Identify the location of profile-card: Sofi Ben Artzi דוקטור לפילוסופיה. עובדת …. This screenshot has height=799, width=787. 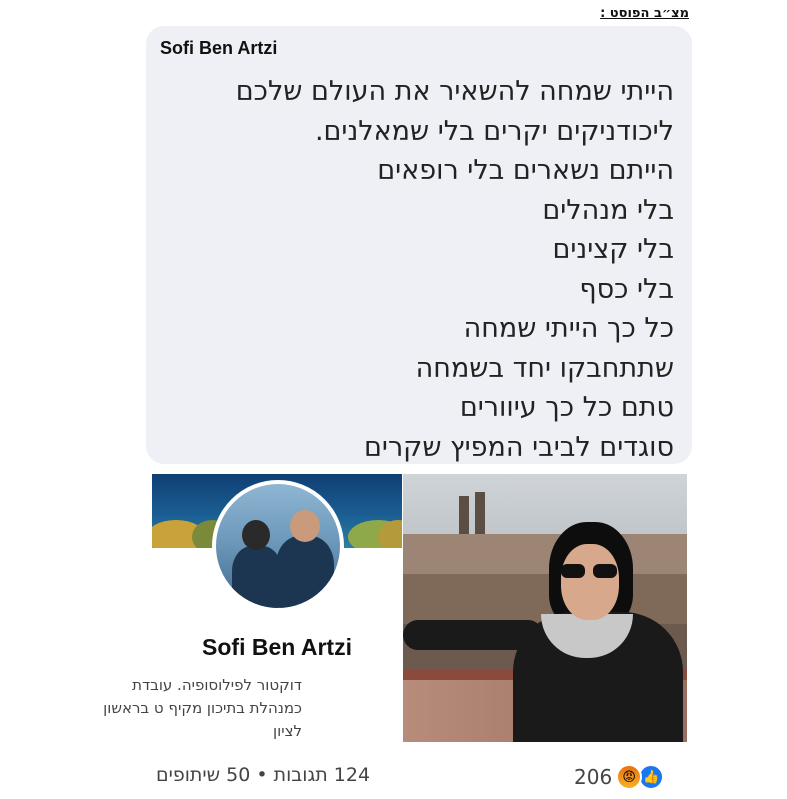
(252, 610).